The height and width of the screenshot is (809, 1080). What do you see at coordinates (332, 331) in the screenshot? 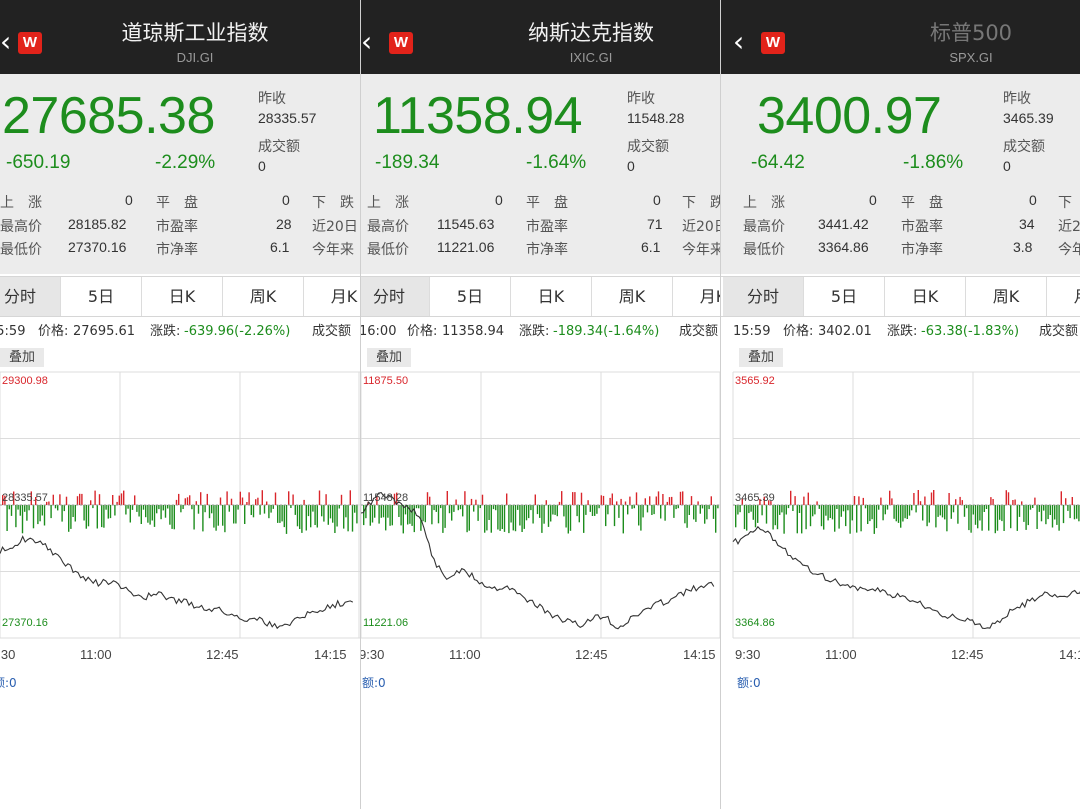
I see `info-volume-label: 成交额` at bounding box center [332, 331].